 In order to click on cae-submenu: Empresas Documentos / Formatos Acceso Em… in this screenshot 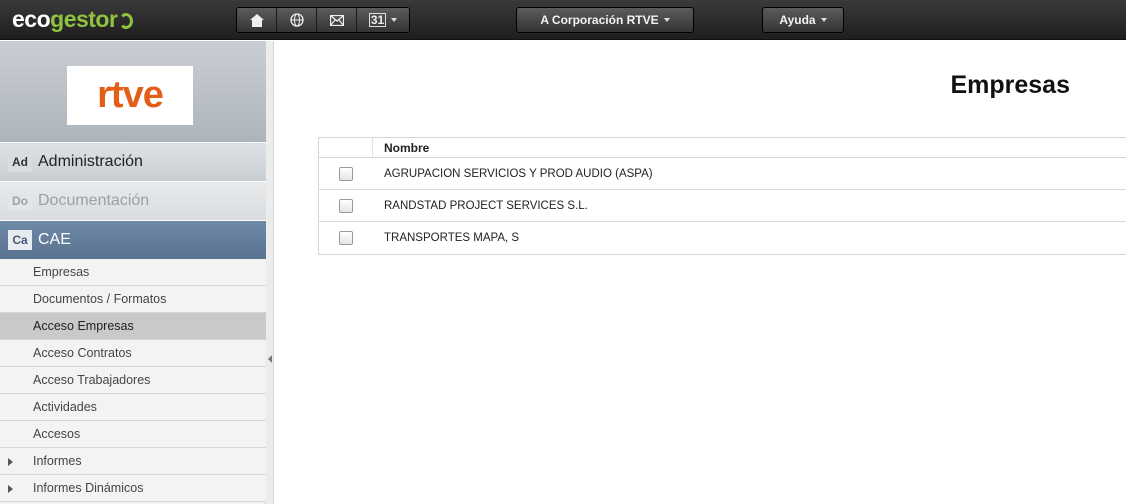, I will do `click(133, 380)`.